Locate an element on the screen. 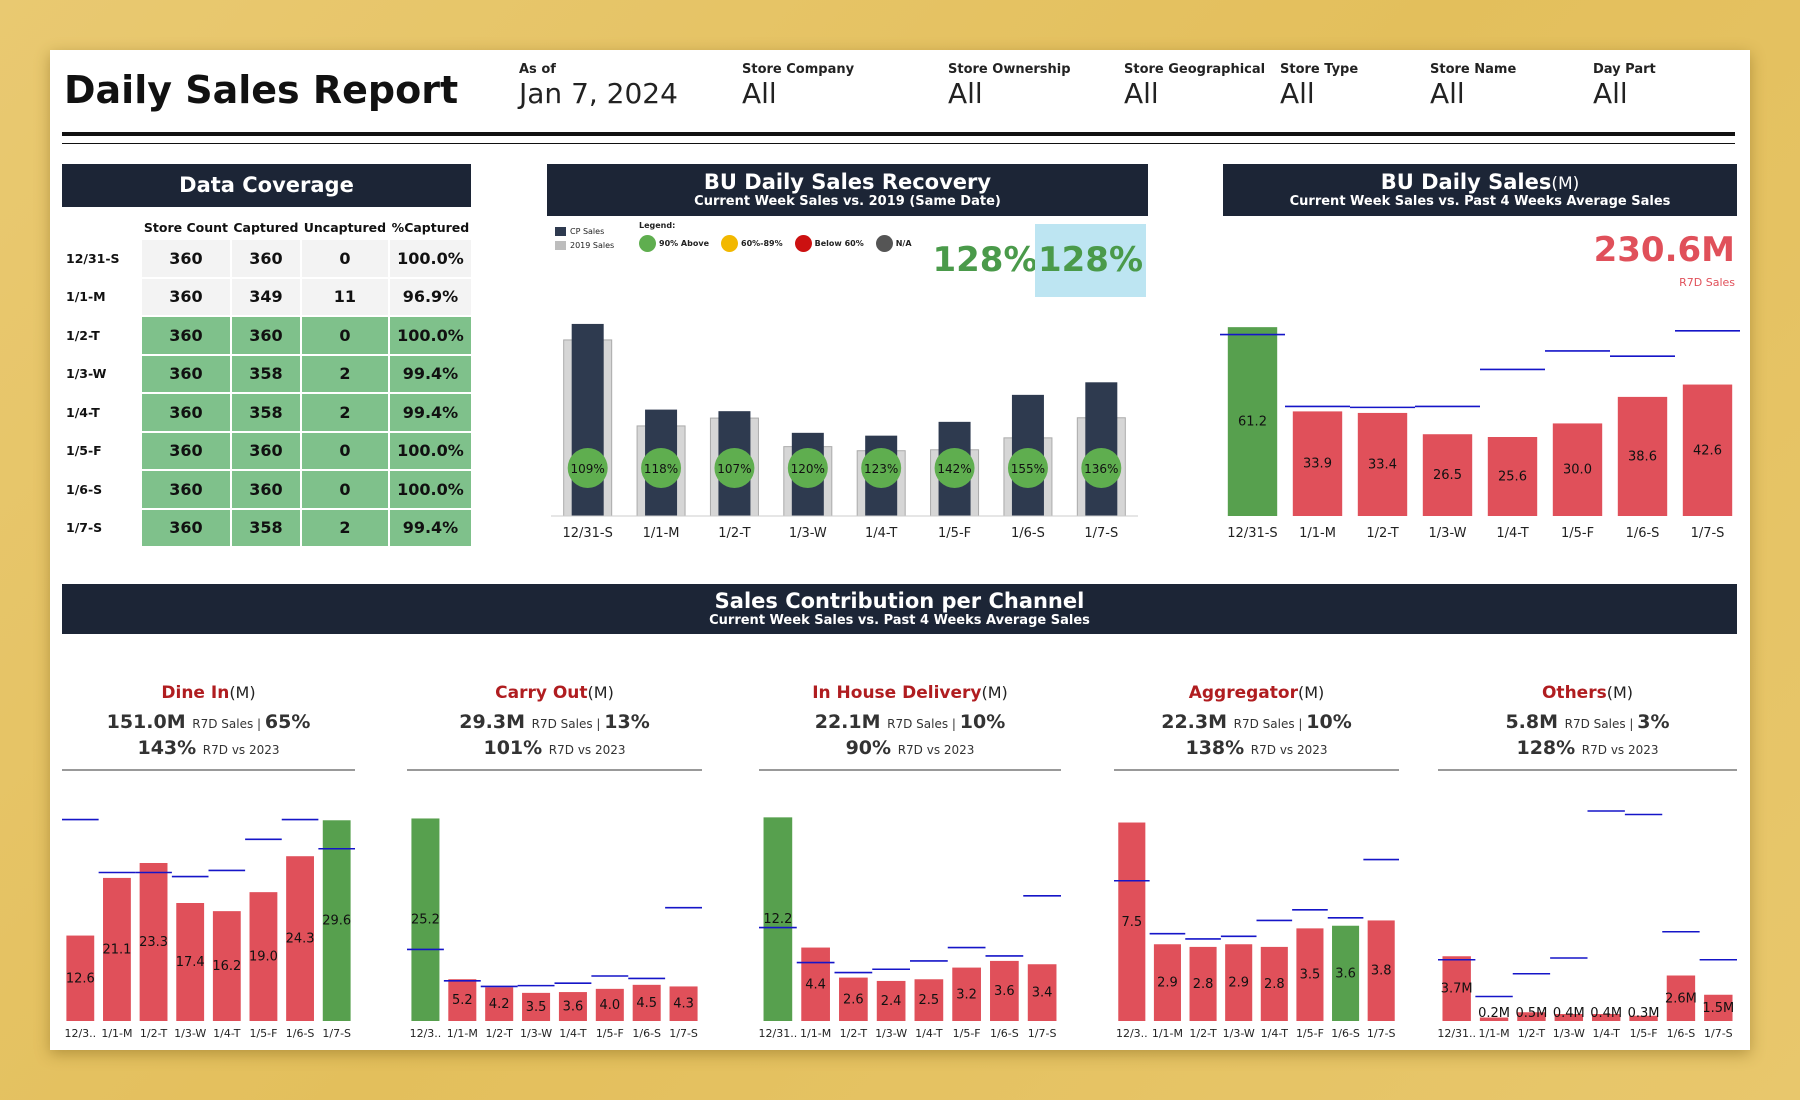 This screenshot has height=1100, width=1800. filter-as-of: As of Jan 7, 2024 is located at coordinates (598, 86).